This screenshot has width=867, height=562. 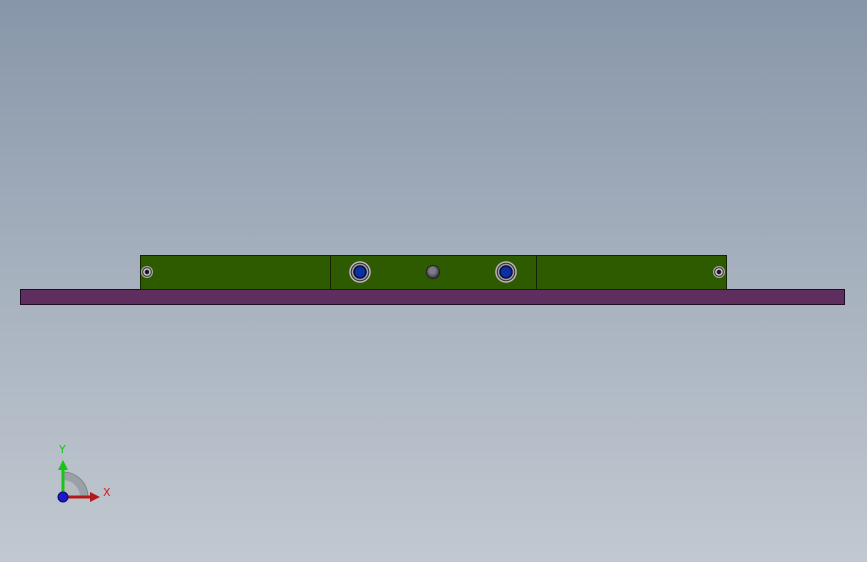 What do you see at coordinates (107, 492) in the screenshot?
I see `triad-x-label: X` at bounding box center [107, 492].